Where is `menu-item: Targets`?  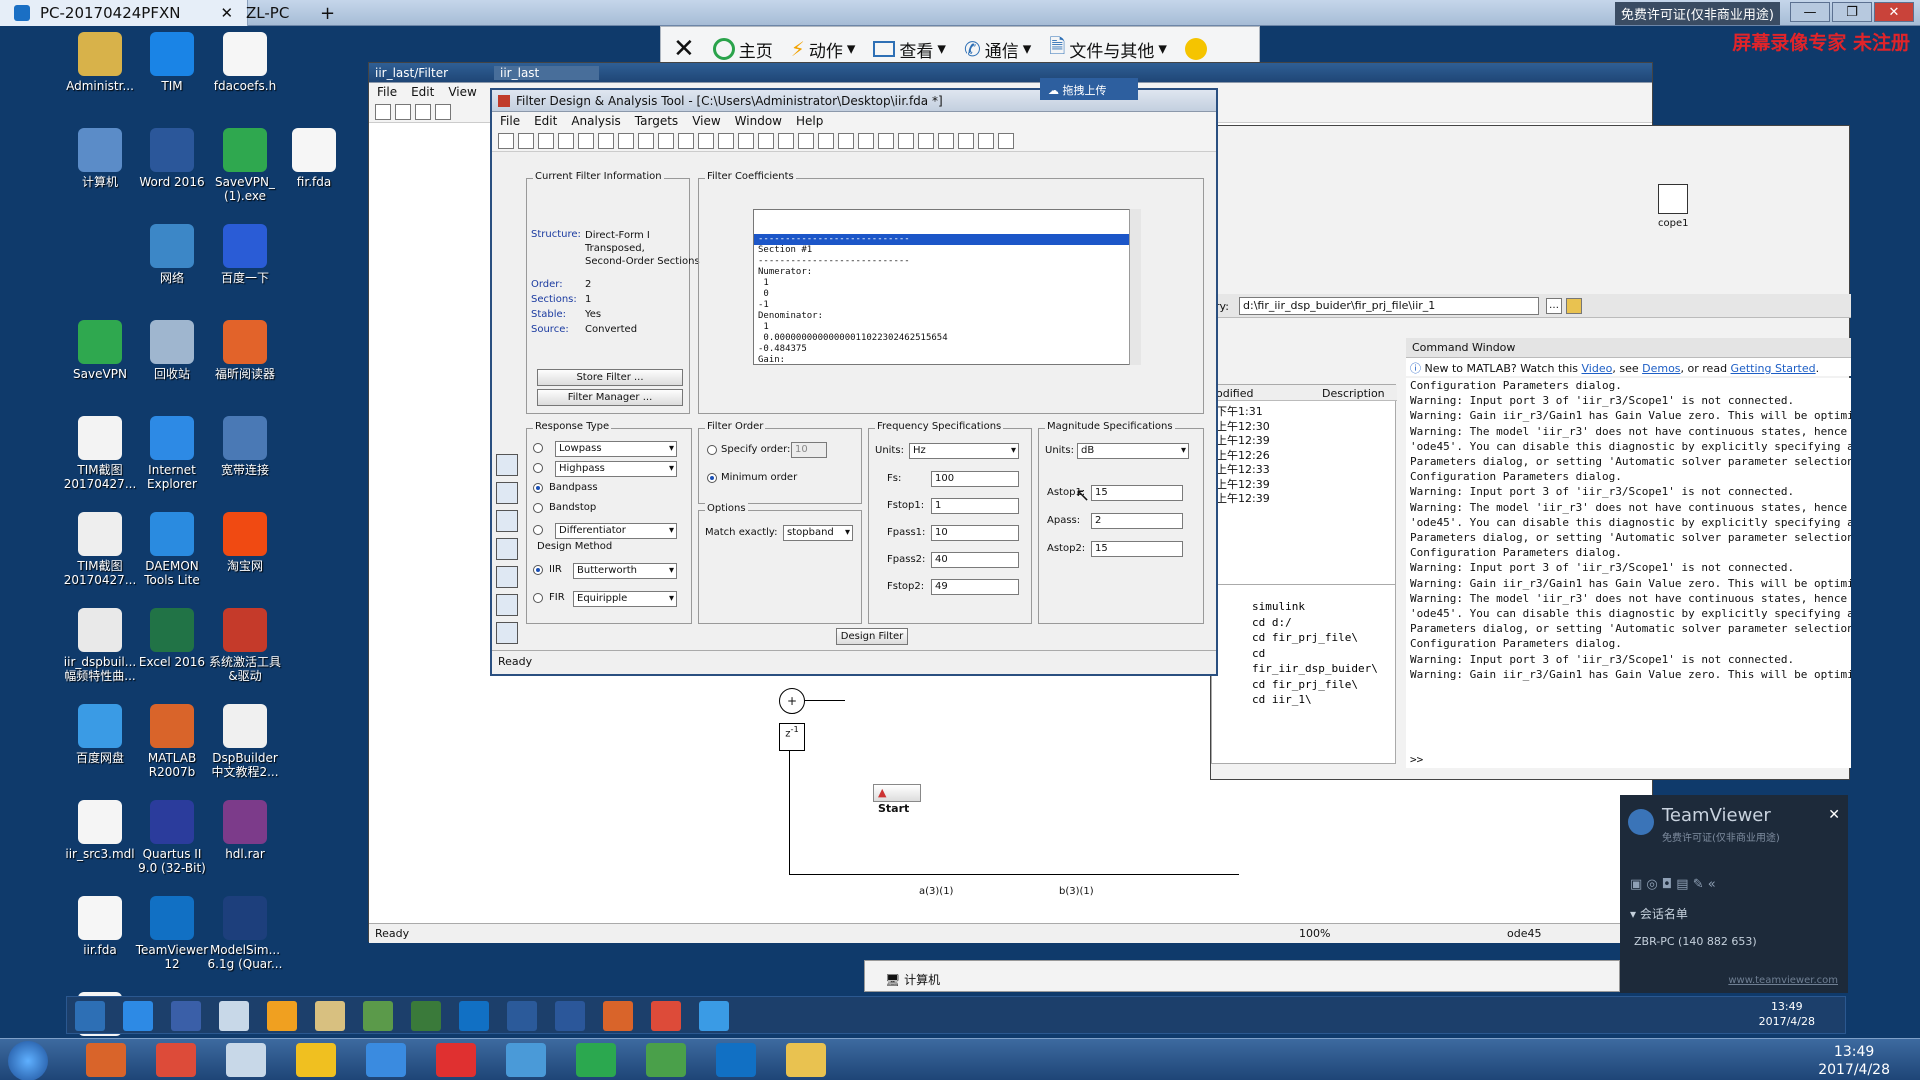 menu-item: Targets is located at coordinates (656, 121).